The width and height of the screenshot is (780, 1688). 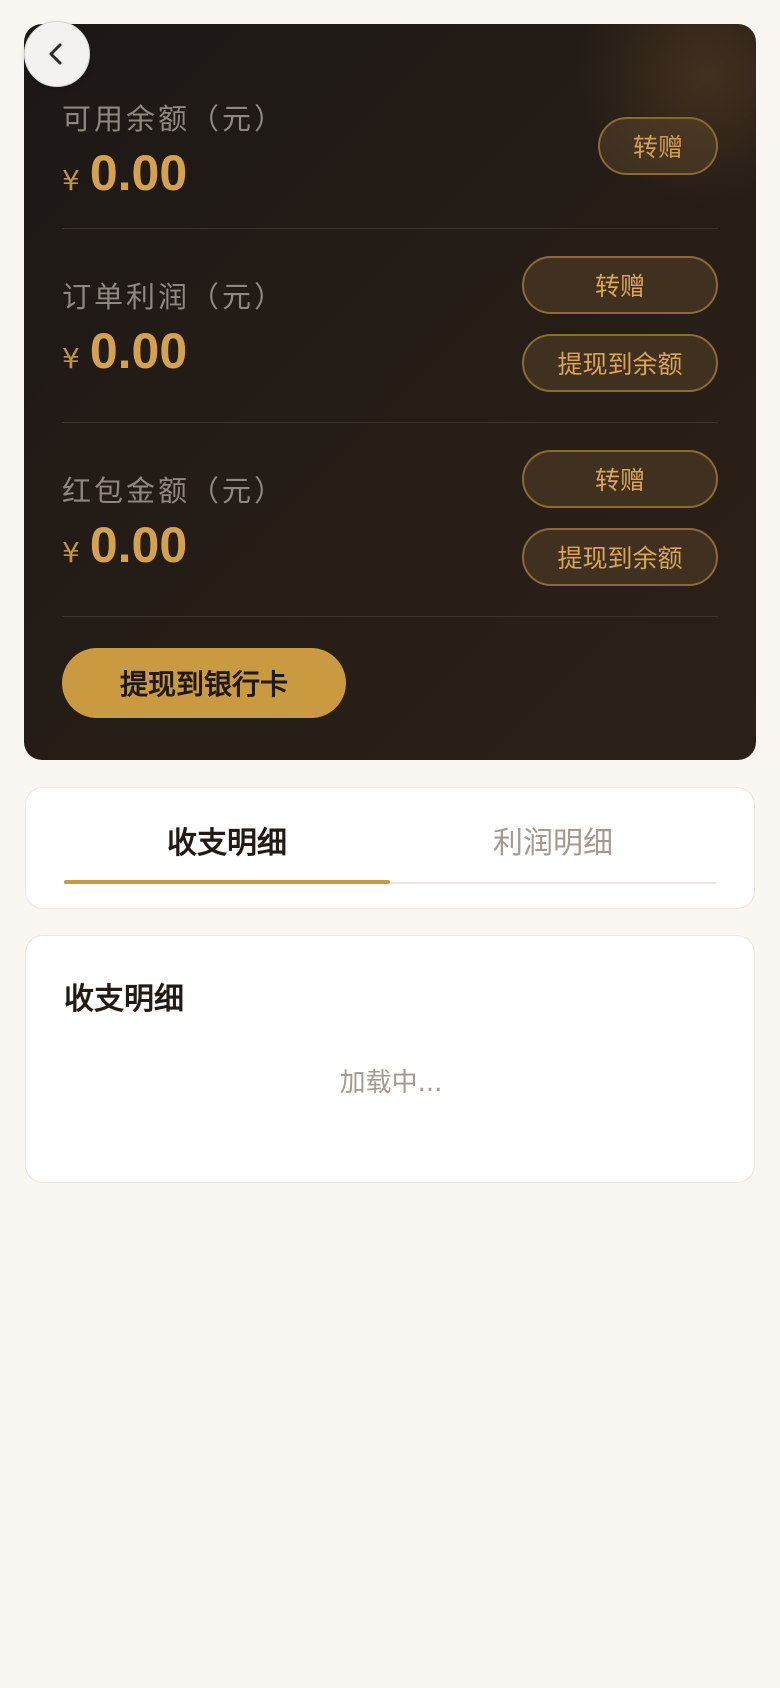 What do you see at coordinates (620, 557) in the screenshot?
I see `red-packet-withdraw-button: 提现到余额` at bounding box center [620, 557].